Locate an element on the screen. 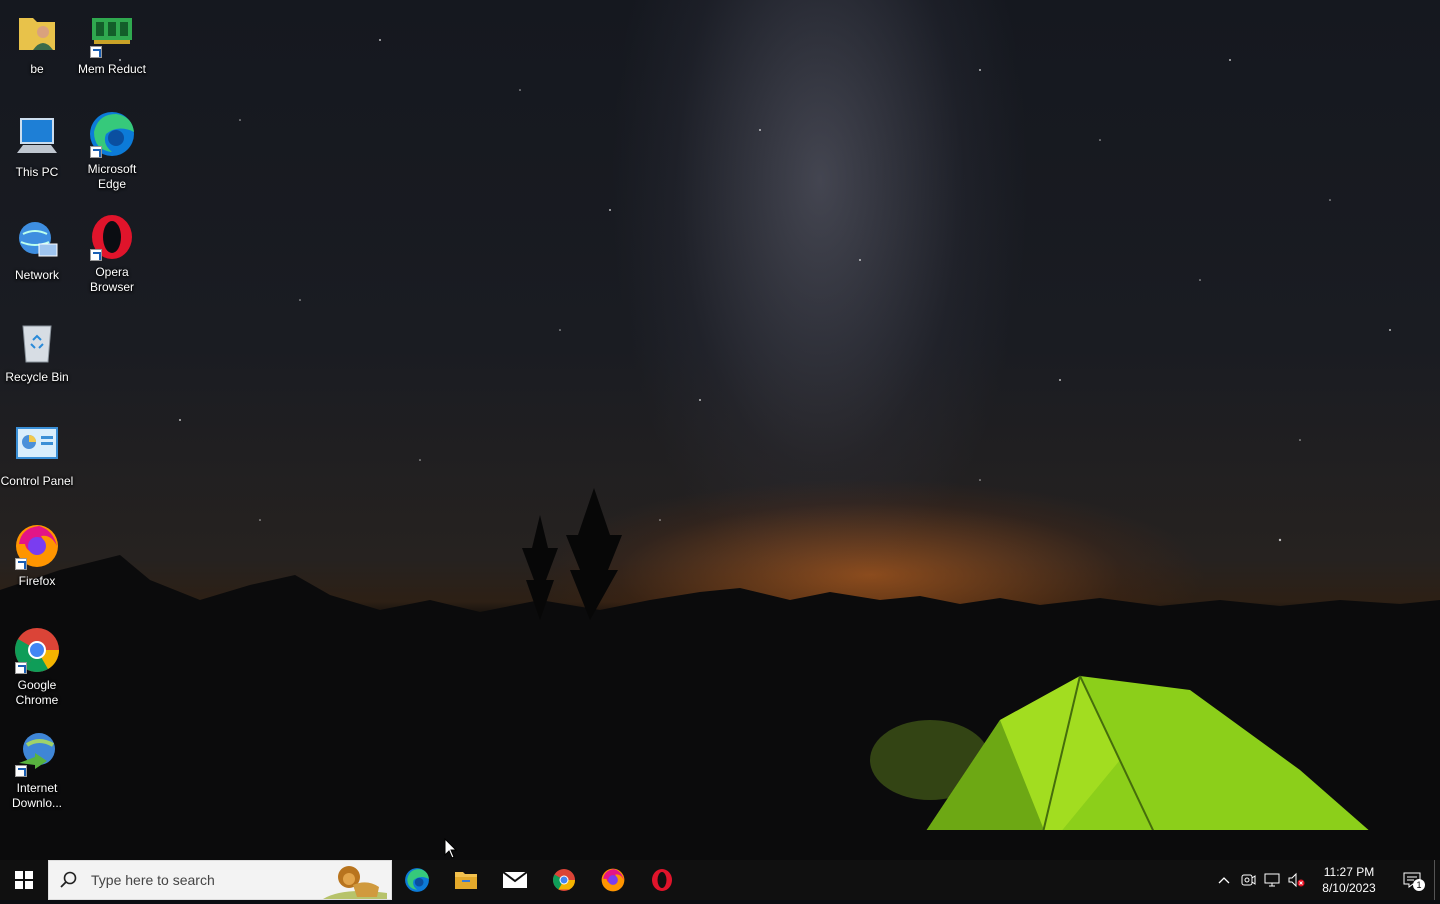 This screenshot has width=1440, height=904. taskbar-file-explorer-button is located at coordinates (465, 880).